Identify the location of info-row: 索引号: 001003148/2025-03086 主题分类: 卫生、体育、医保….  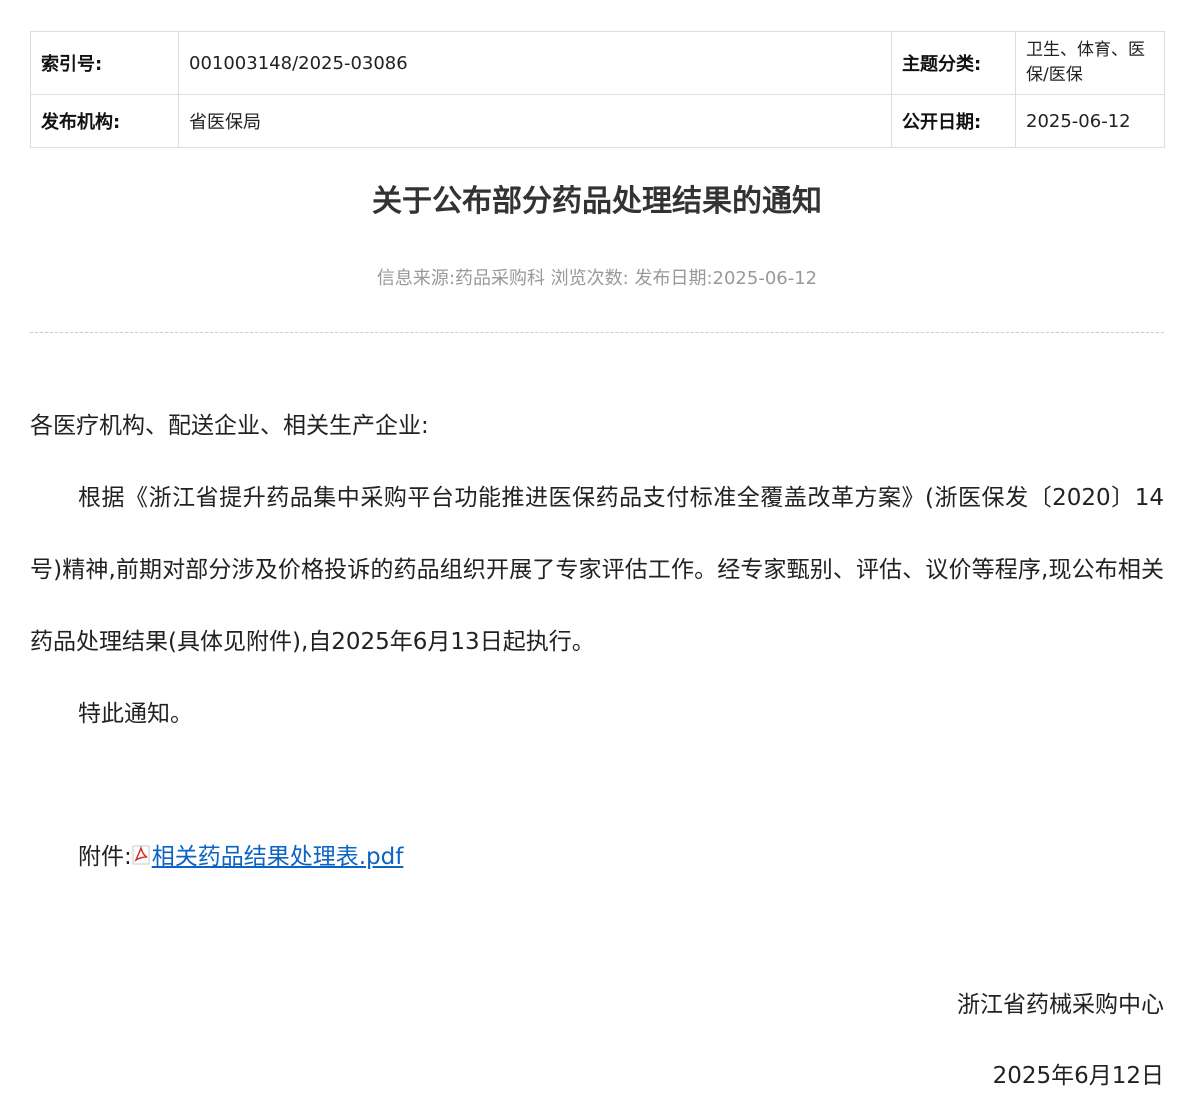
(597, 63).